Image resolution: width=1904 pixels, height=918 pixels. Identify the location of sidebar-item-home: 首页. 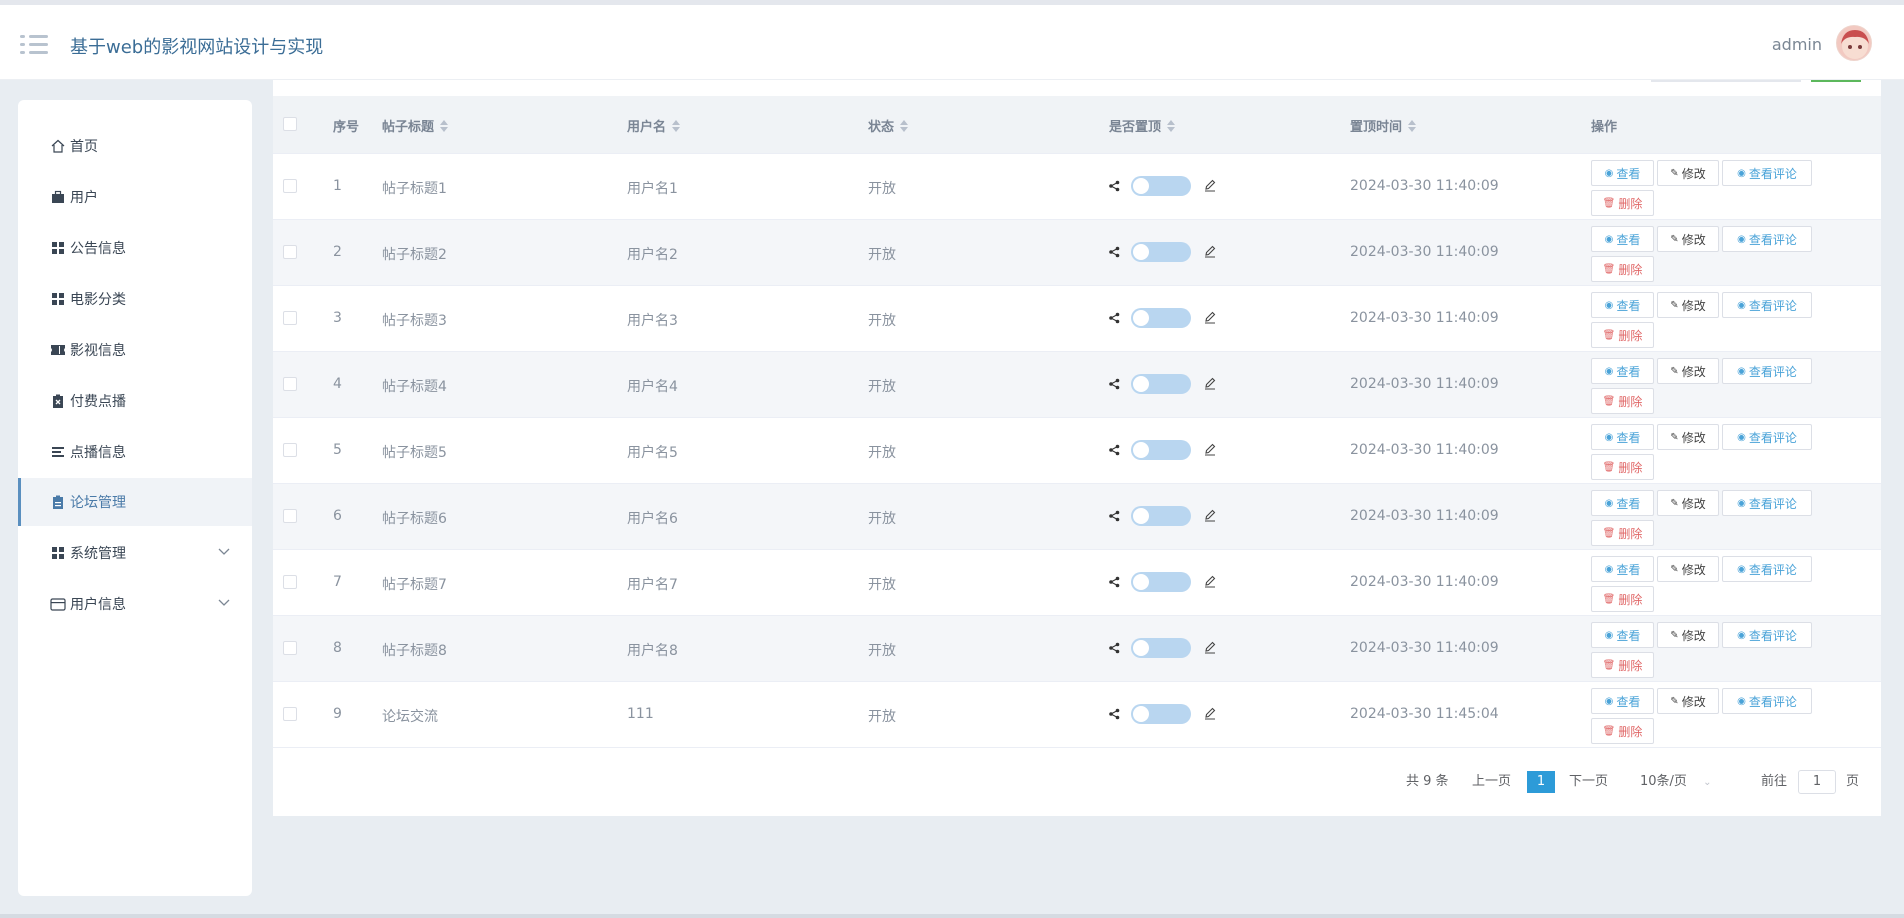
(135, 146).